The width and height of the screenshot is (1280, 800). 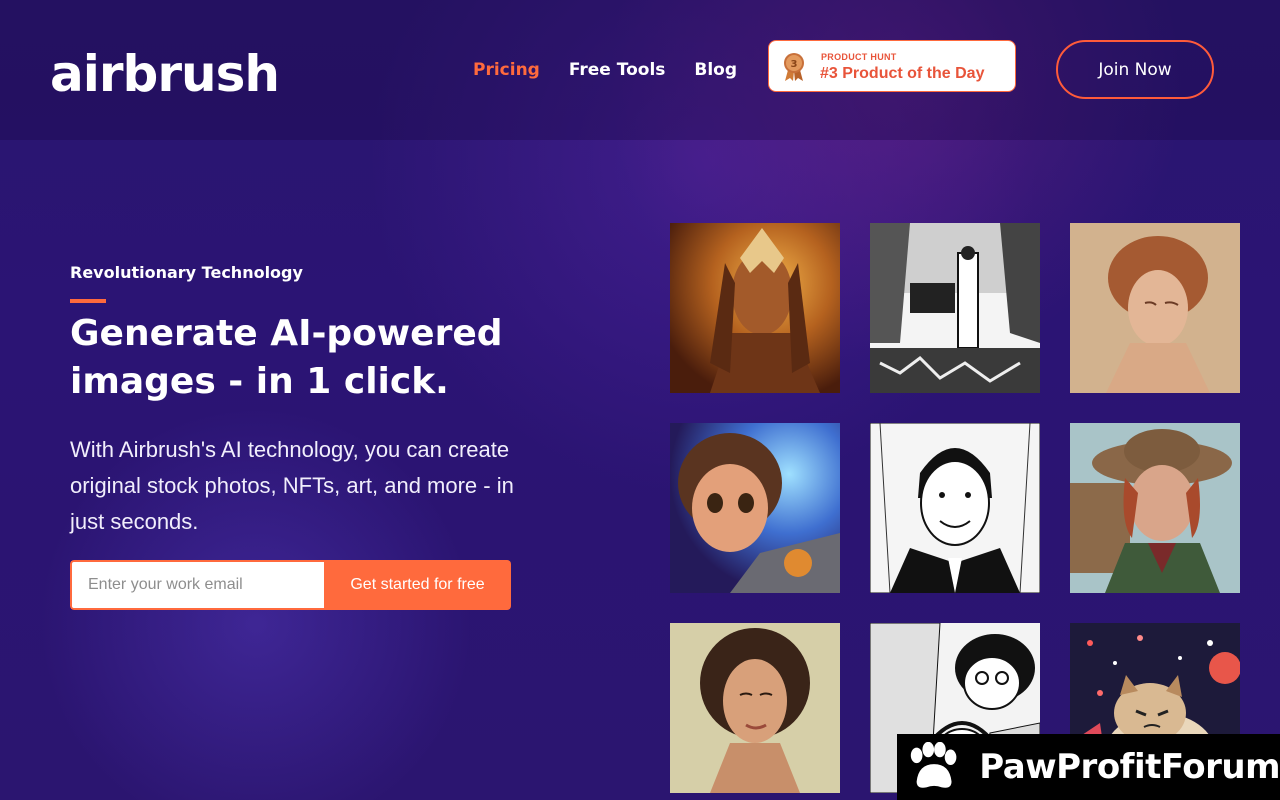 I want to click on medal-icon: 3, so click(x=794, y=67).